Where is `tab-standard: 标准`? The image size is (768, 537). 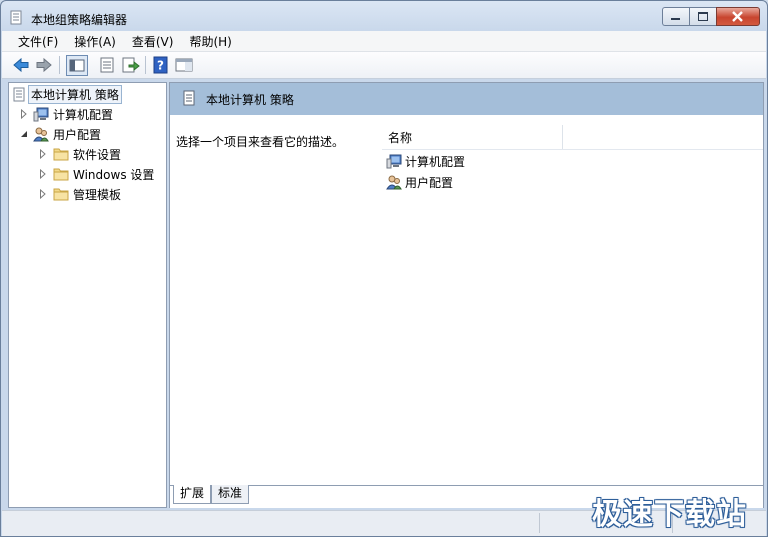
tab-standard: 标准 is located at coordinates (230, 494).